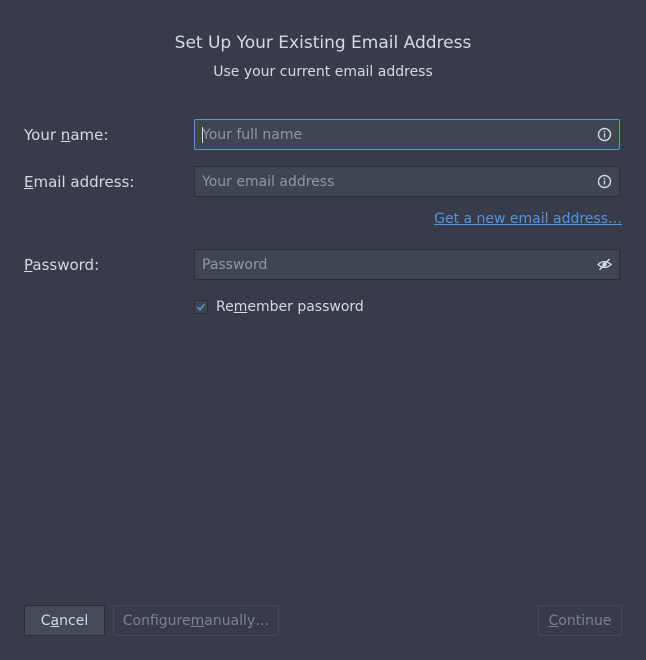 Image resolution: width=646 pixels, height=660 pixels. Describe the element at coordinates (323, 72) in the screenshot. I see `page-subtitle: Use your current email address` at that location.